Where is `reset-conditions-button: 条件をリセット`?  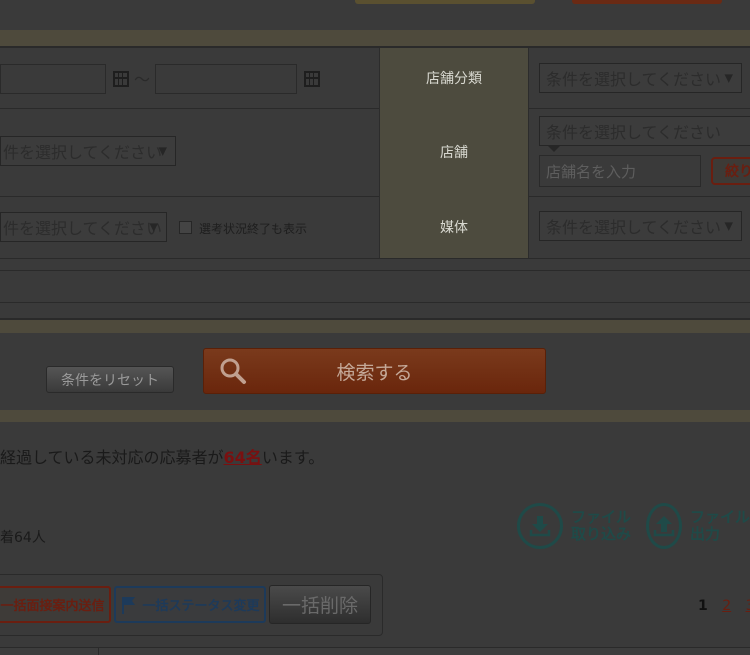 reset-conditions-button: 条件をリセット is located at coordinates (110, 379).